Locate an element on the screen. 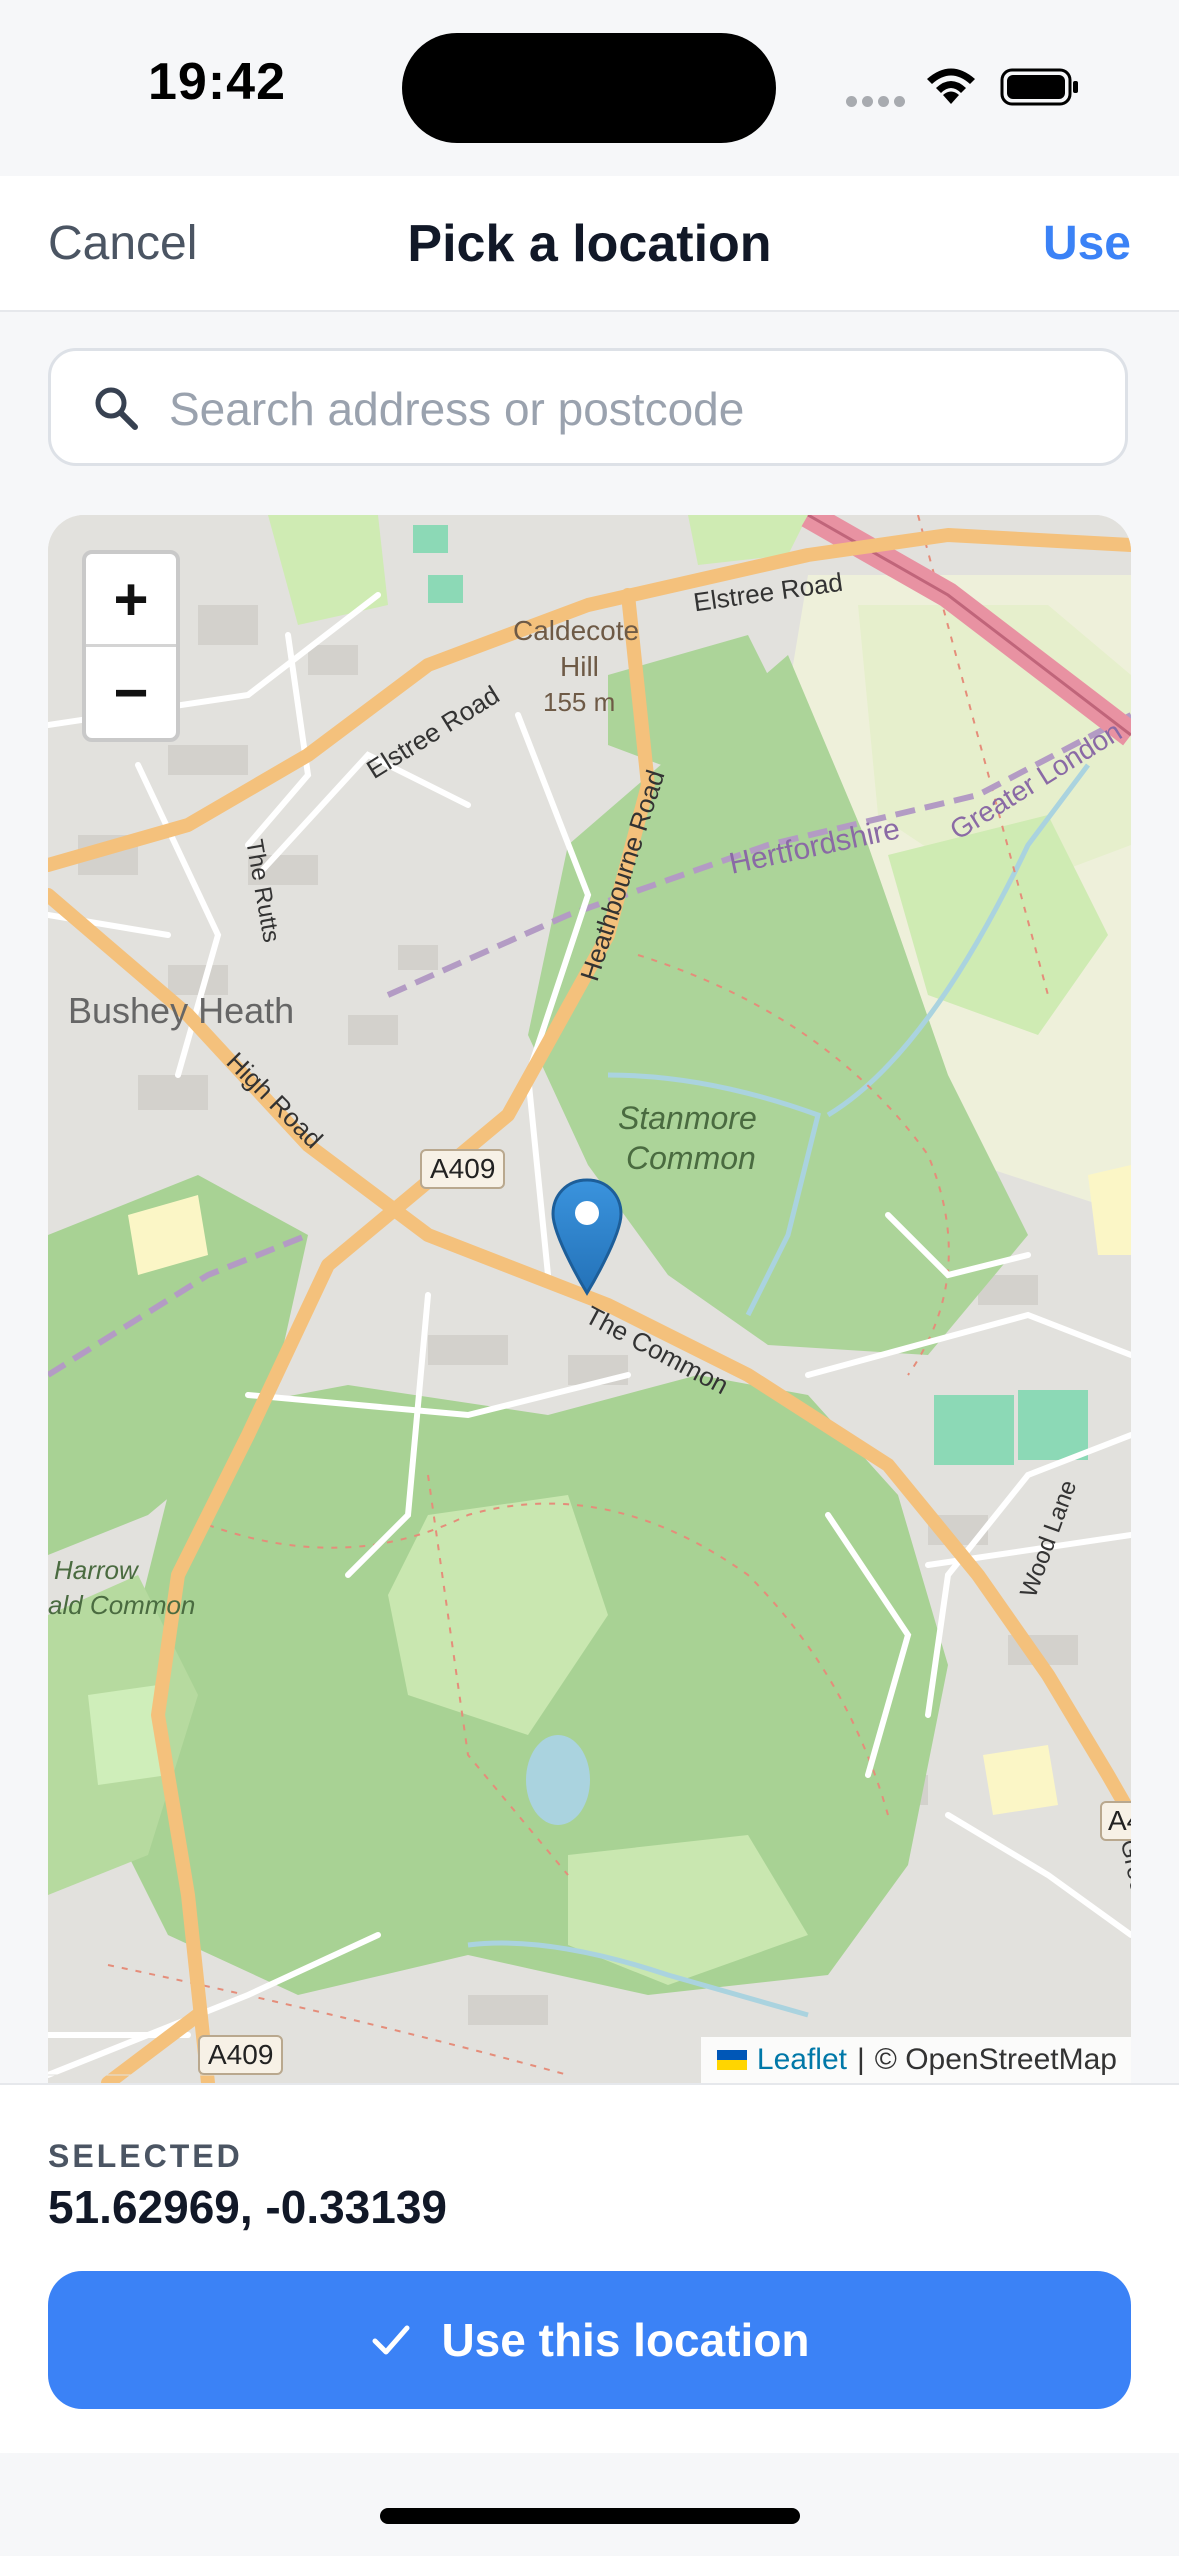  selected-label: SELECTED is located at coordinates (145, 2156).